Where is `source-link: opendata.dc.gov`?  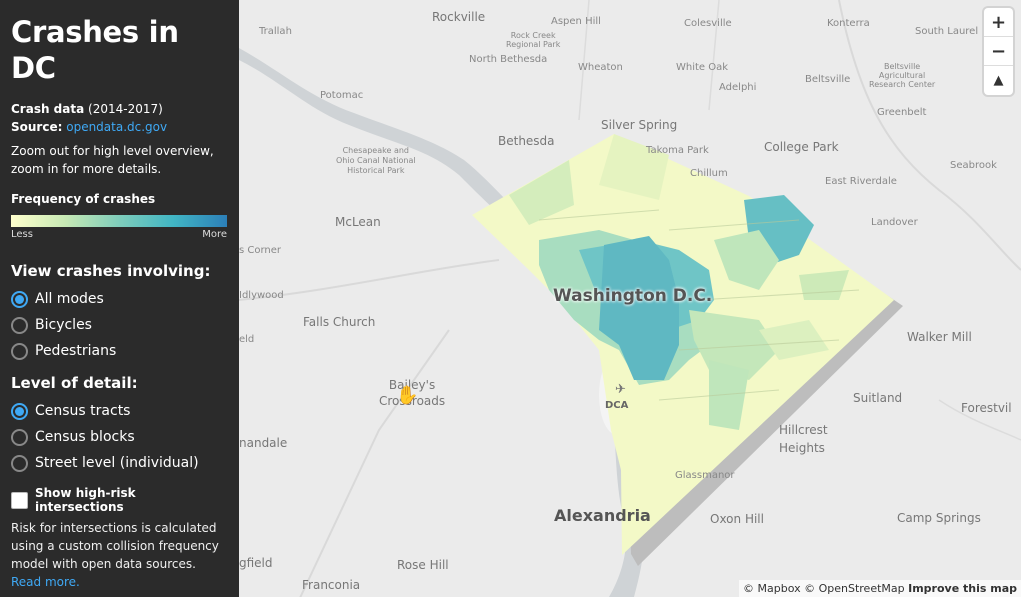
source-link: opendata.dc.gov is located at coordinates (116, 127).